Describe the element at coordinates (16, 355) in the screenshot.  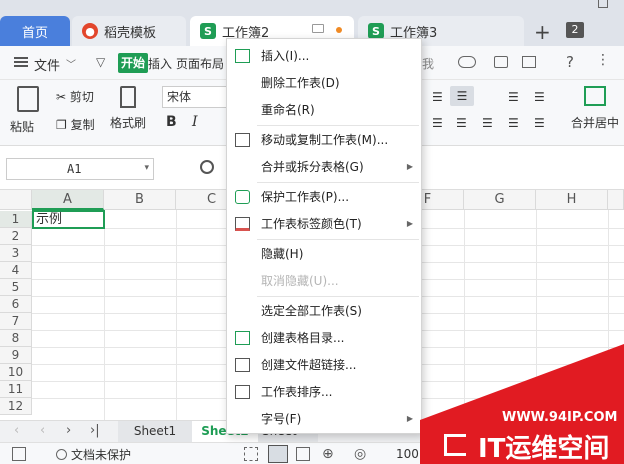
I see `row-header-9: 9` at that location.